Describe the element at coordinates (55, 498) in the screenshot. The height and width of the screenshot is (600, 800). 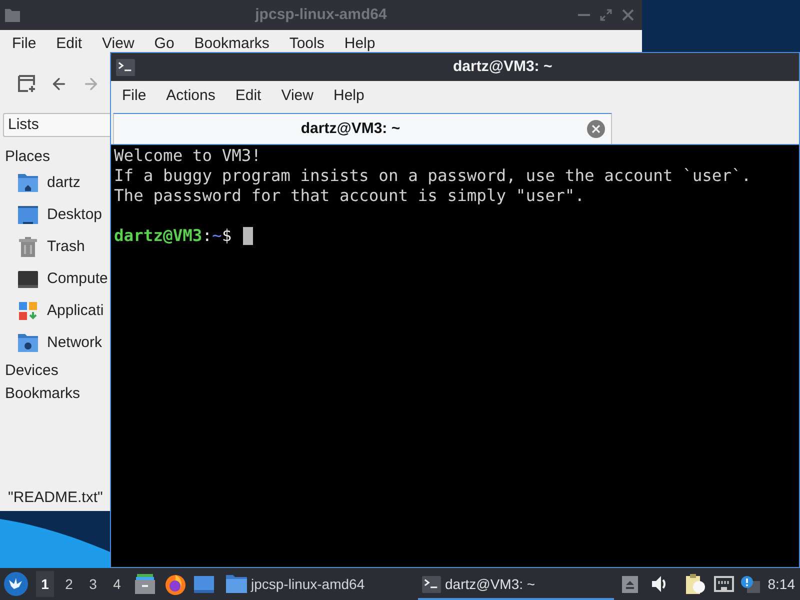
I see `status-text: "README.txt"` at that location.